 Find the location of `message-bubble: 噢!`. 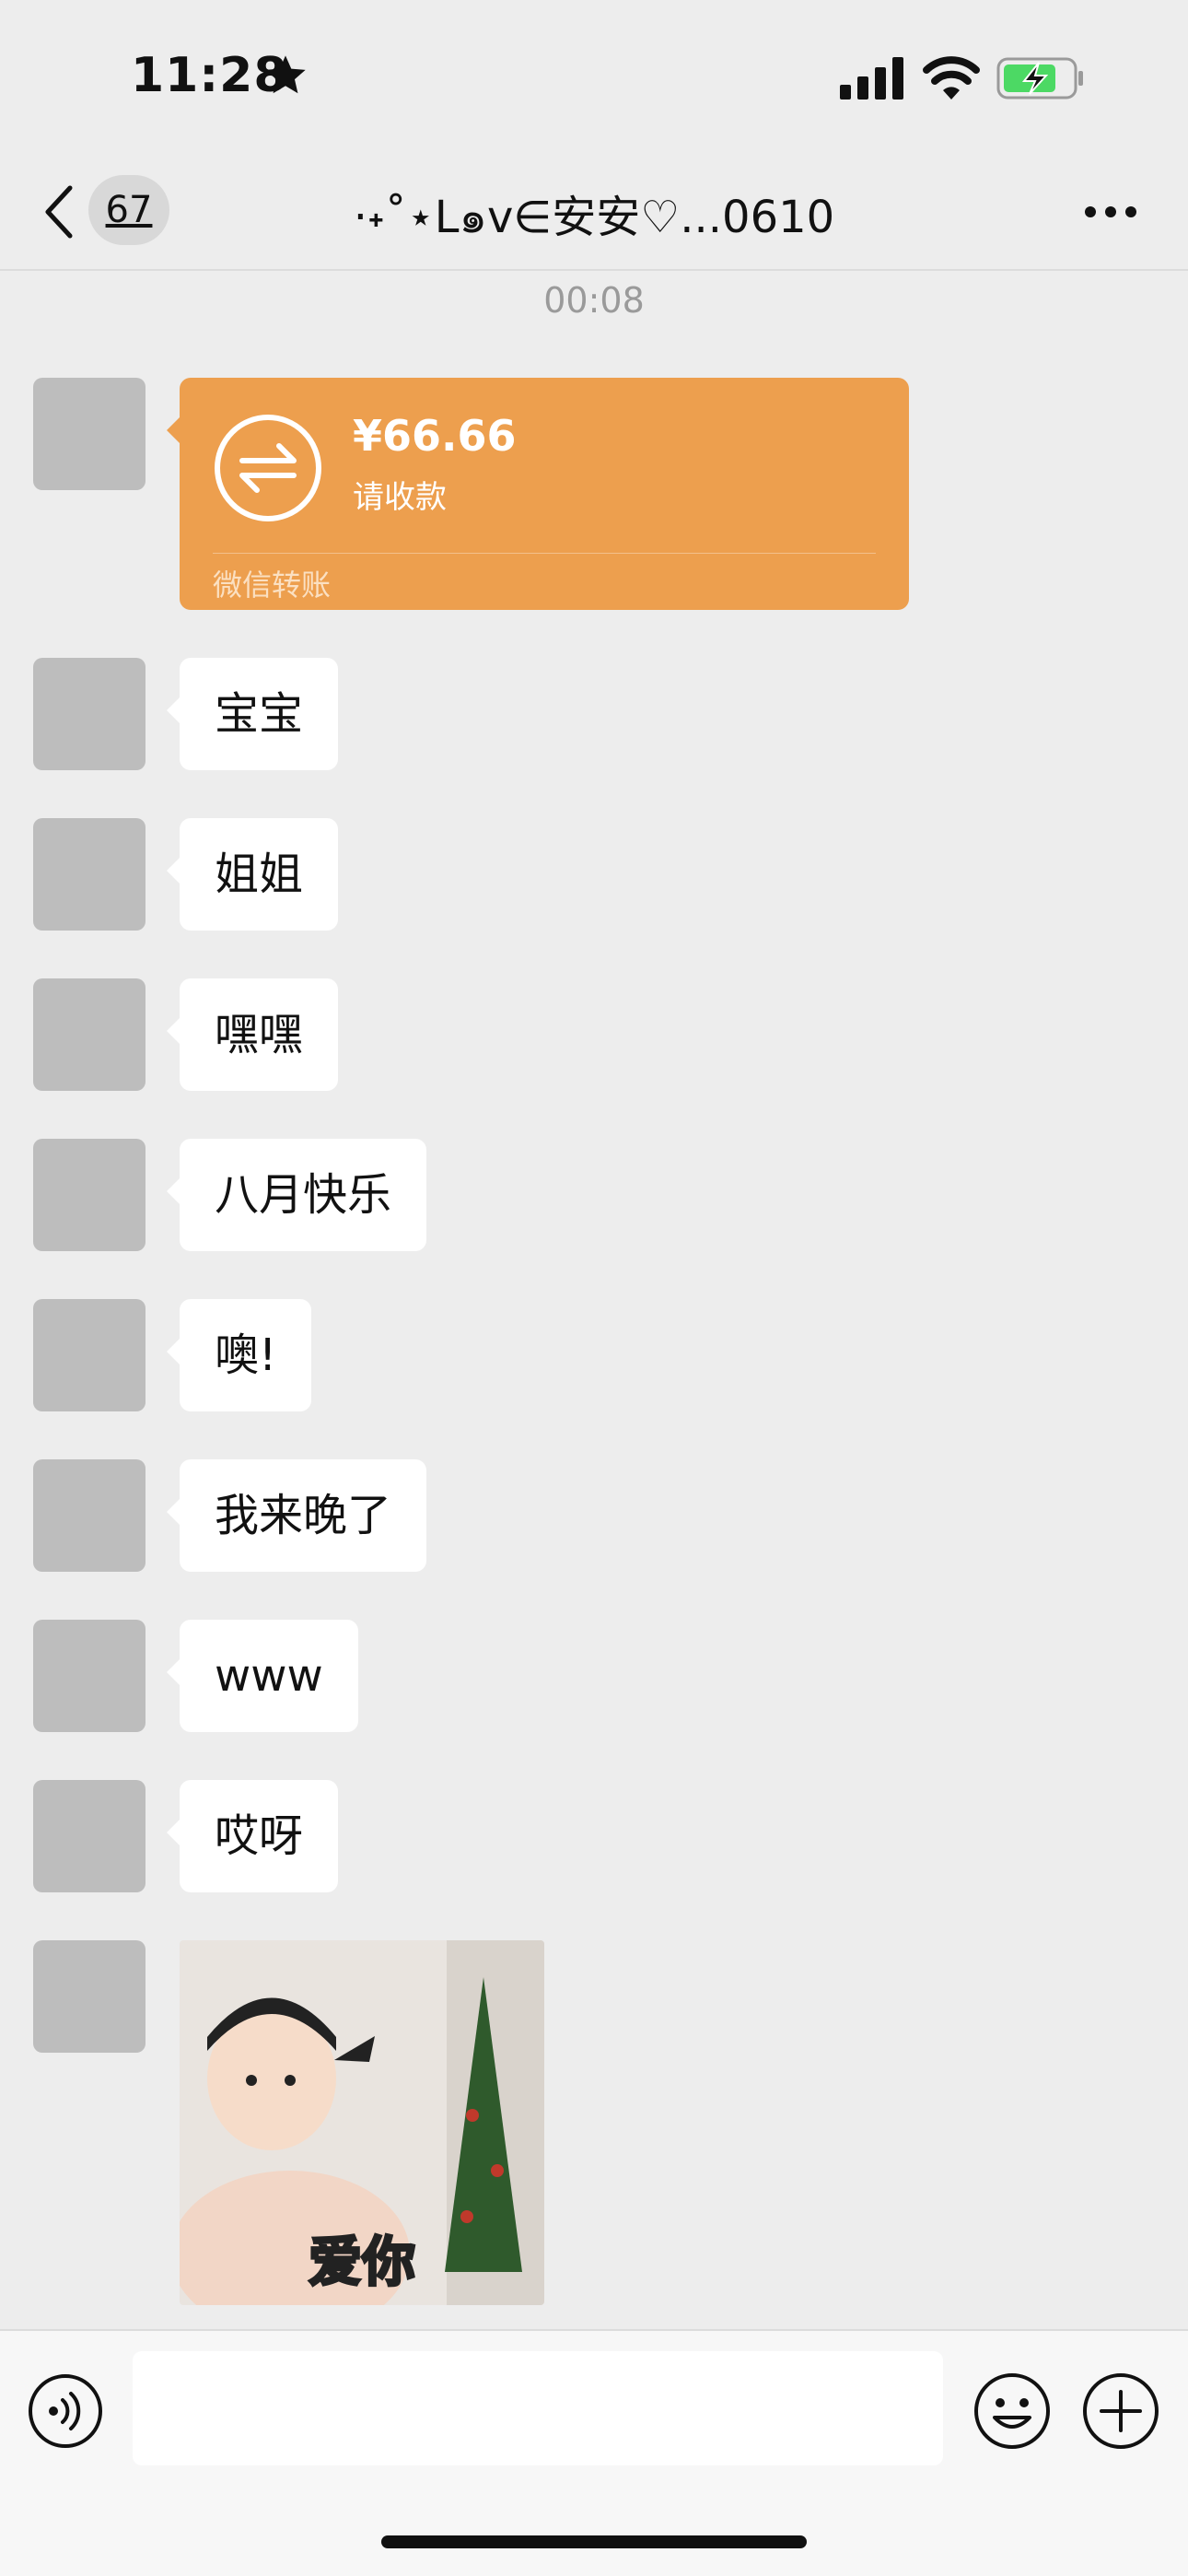

message-bubble: 噢! is located at coordinates (239, 1355).